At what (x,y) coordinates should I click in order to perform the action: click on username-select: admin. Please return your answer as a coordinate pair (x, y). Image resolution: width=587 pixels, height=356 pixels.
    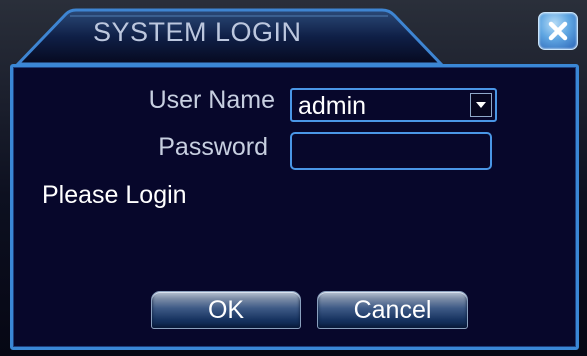
    Looking at the image, I should click on (393, 105).